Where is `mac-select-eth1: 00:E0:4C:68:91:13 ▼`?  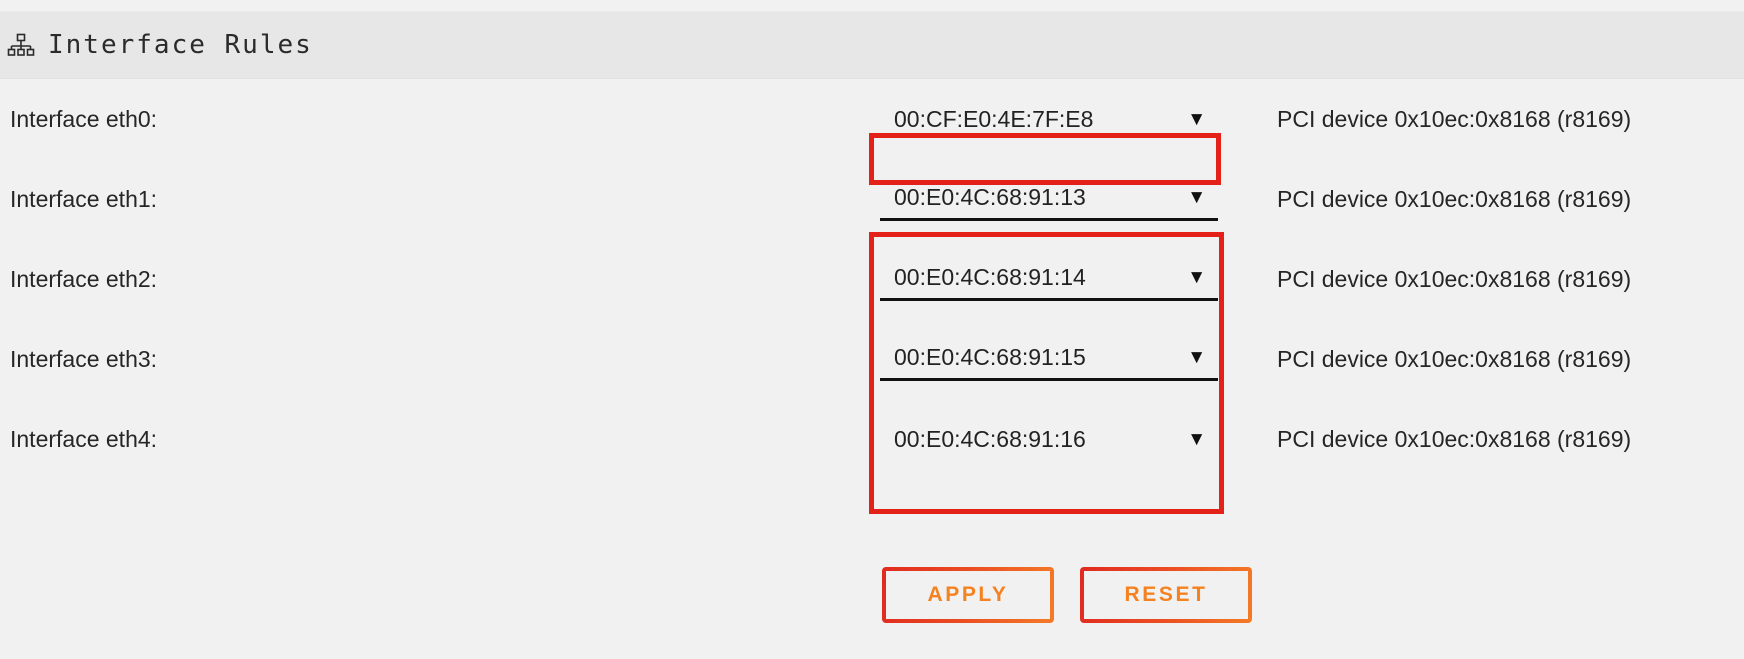
mac-select-eth1: 00:E0:4C:68:91:13 ▼ is located at coordinates (1049, 199).